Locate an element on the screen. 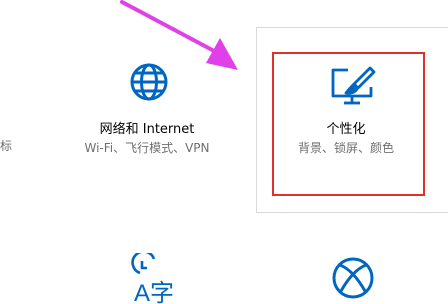  tile-subtitle: Wi-Fi、飞行模式、VPN is located at coordinates (147, 148).